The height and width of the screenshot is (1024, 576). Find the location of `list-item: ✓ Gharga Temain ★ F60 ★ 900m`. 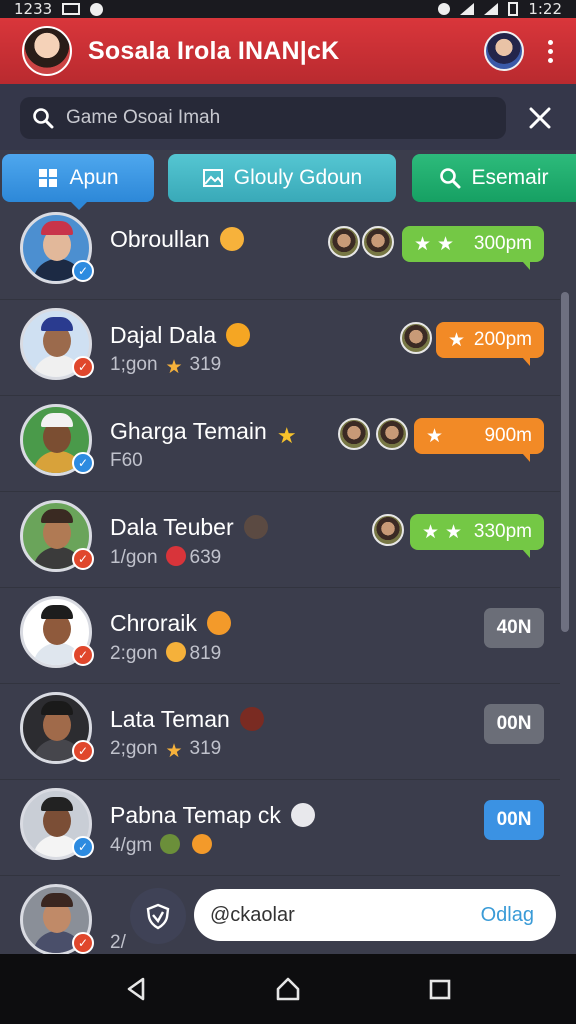

list-item: ✓ Gharga Temain ★ F60 ★ 900m is located at coordinates (280, 445).